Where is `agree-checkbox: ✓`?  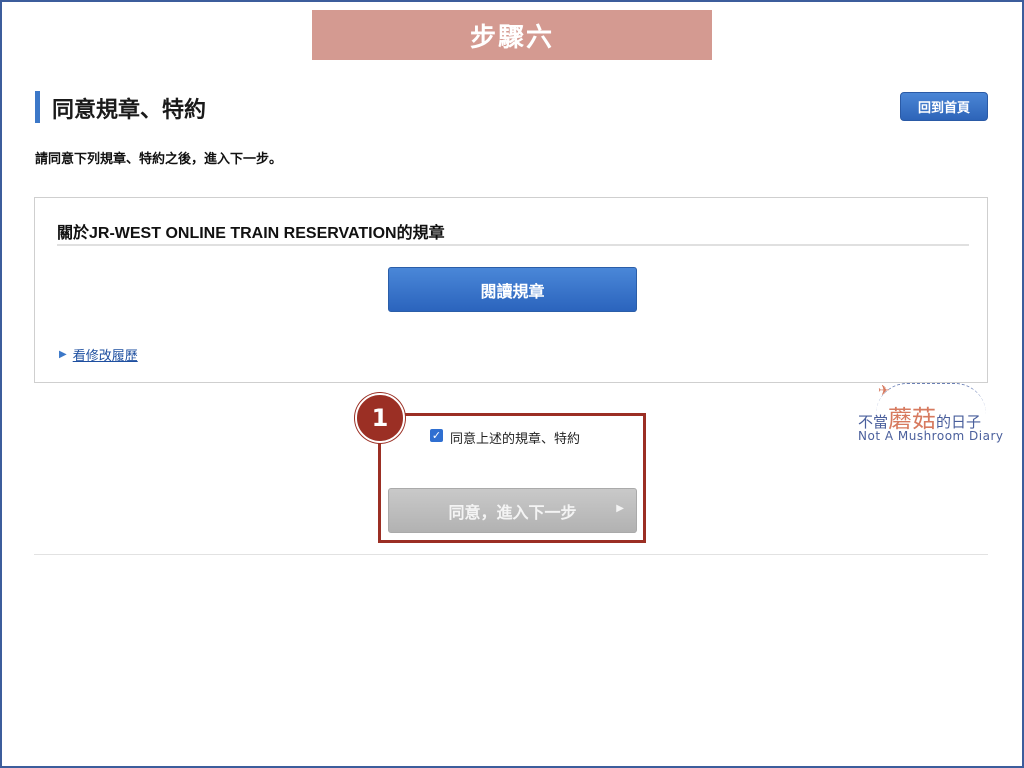 agree-checkbox: ✓ is located at coordinates (436, 435).